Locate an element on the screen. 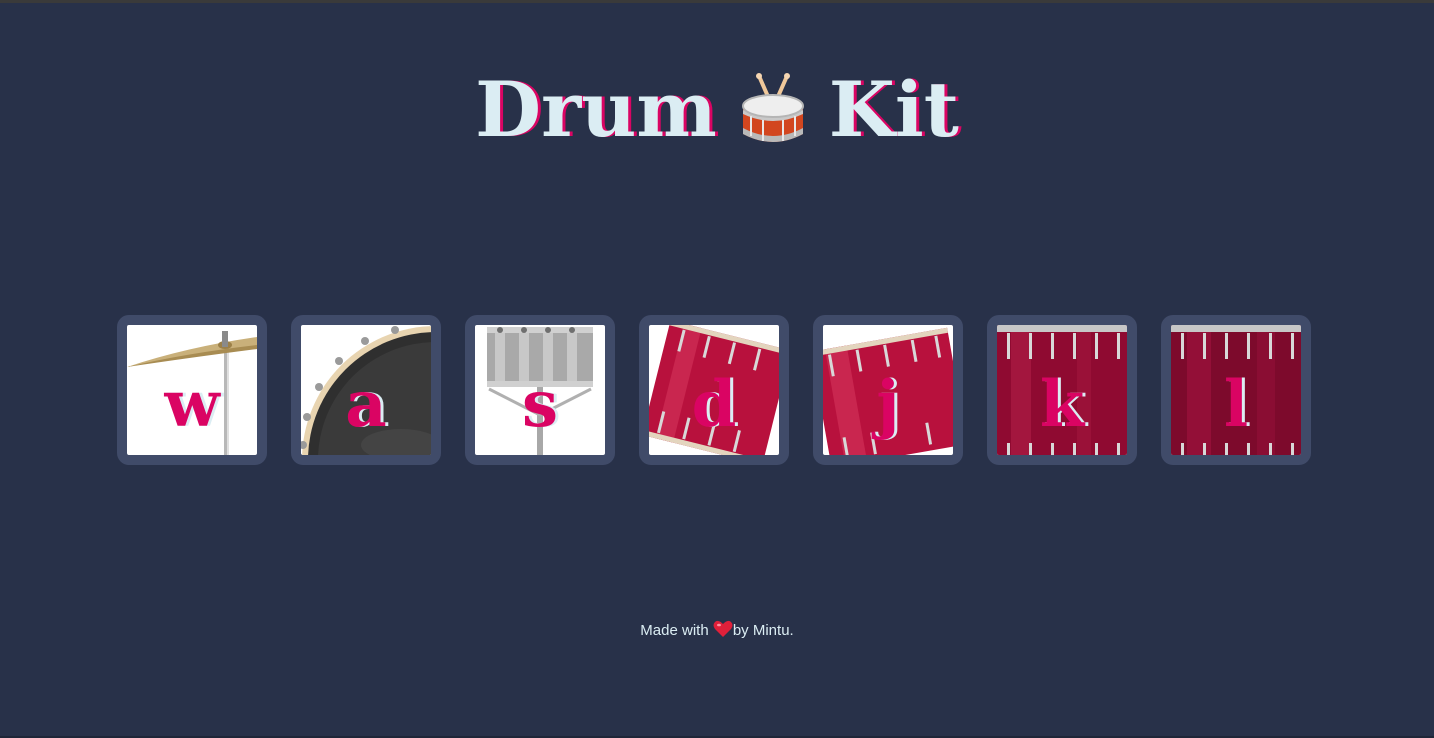 This screenshot has width=1434, height=738. drum-button-d: d is located at coordinates (714, 390).